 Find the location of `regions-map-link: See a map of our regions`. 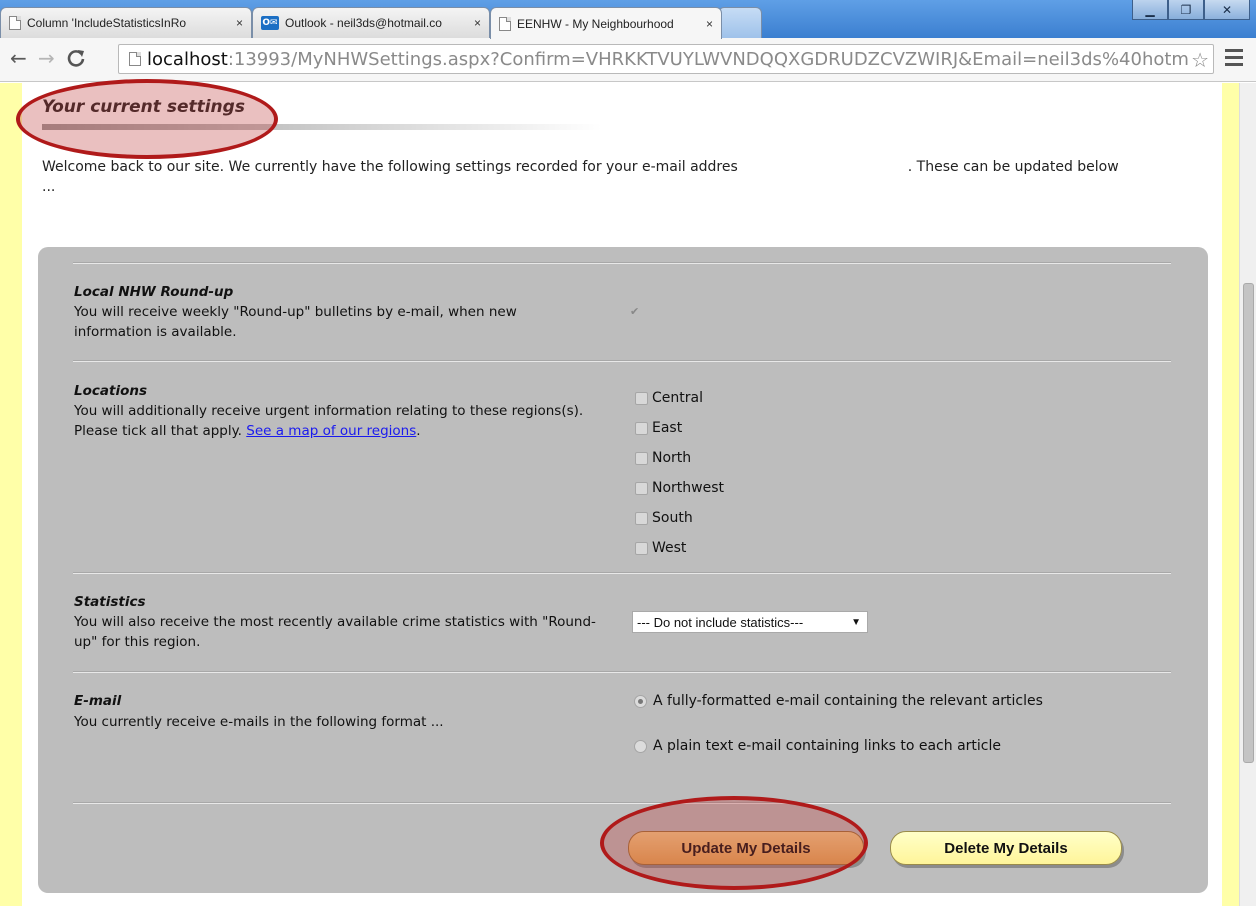

regions-map-link: See a map of our regions is located at coordinates (331, 431).